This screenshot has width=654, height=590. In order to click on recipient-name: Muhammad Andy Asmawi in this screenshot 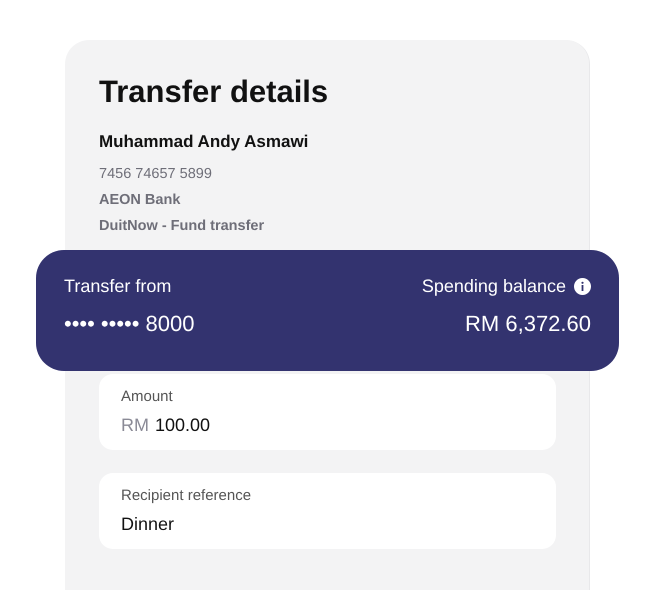, I will do `click(203, 142)`.